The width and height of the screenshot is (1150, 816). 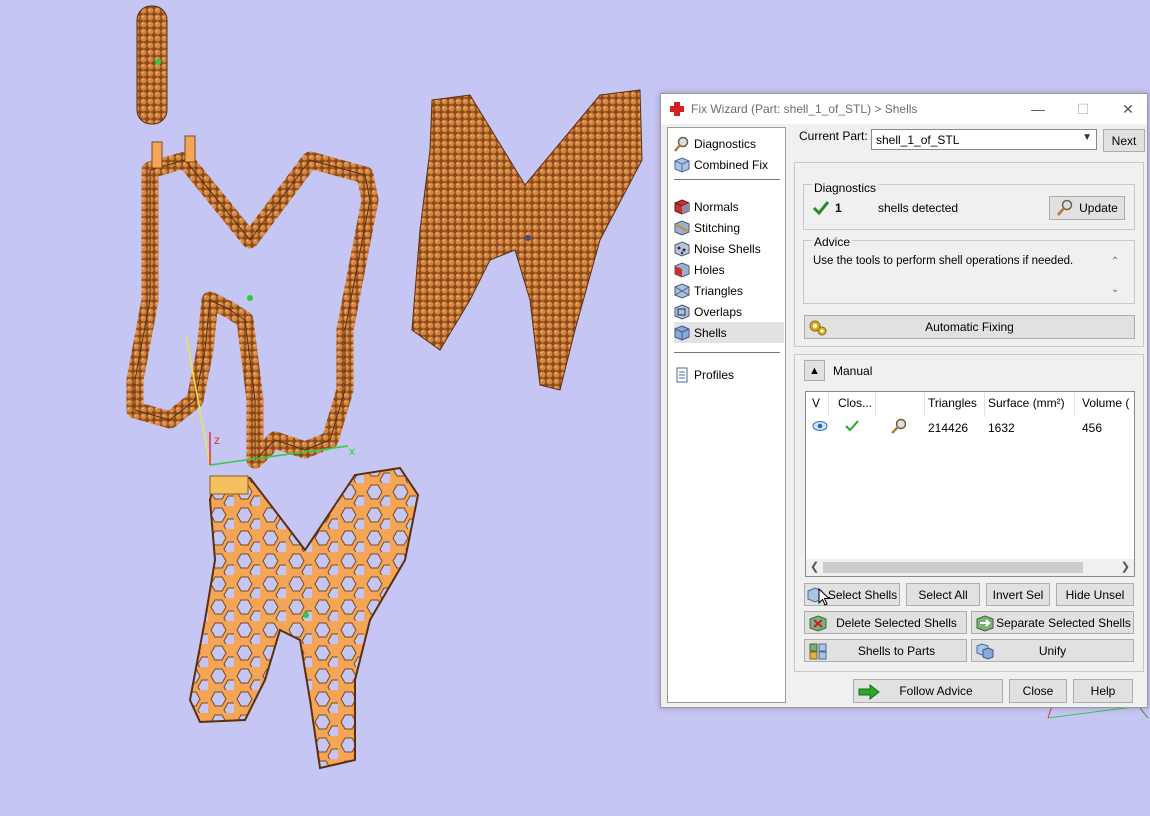 What do you see at coordinates (716, 206) in the screenshot?
I see `nav-label: Normals` at bounding box center [716, 206].